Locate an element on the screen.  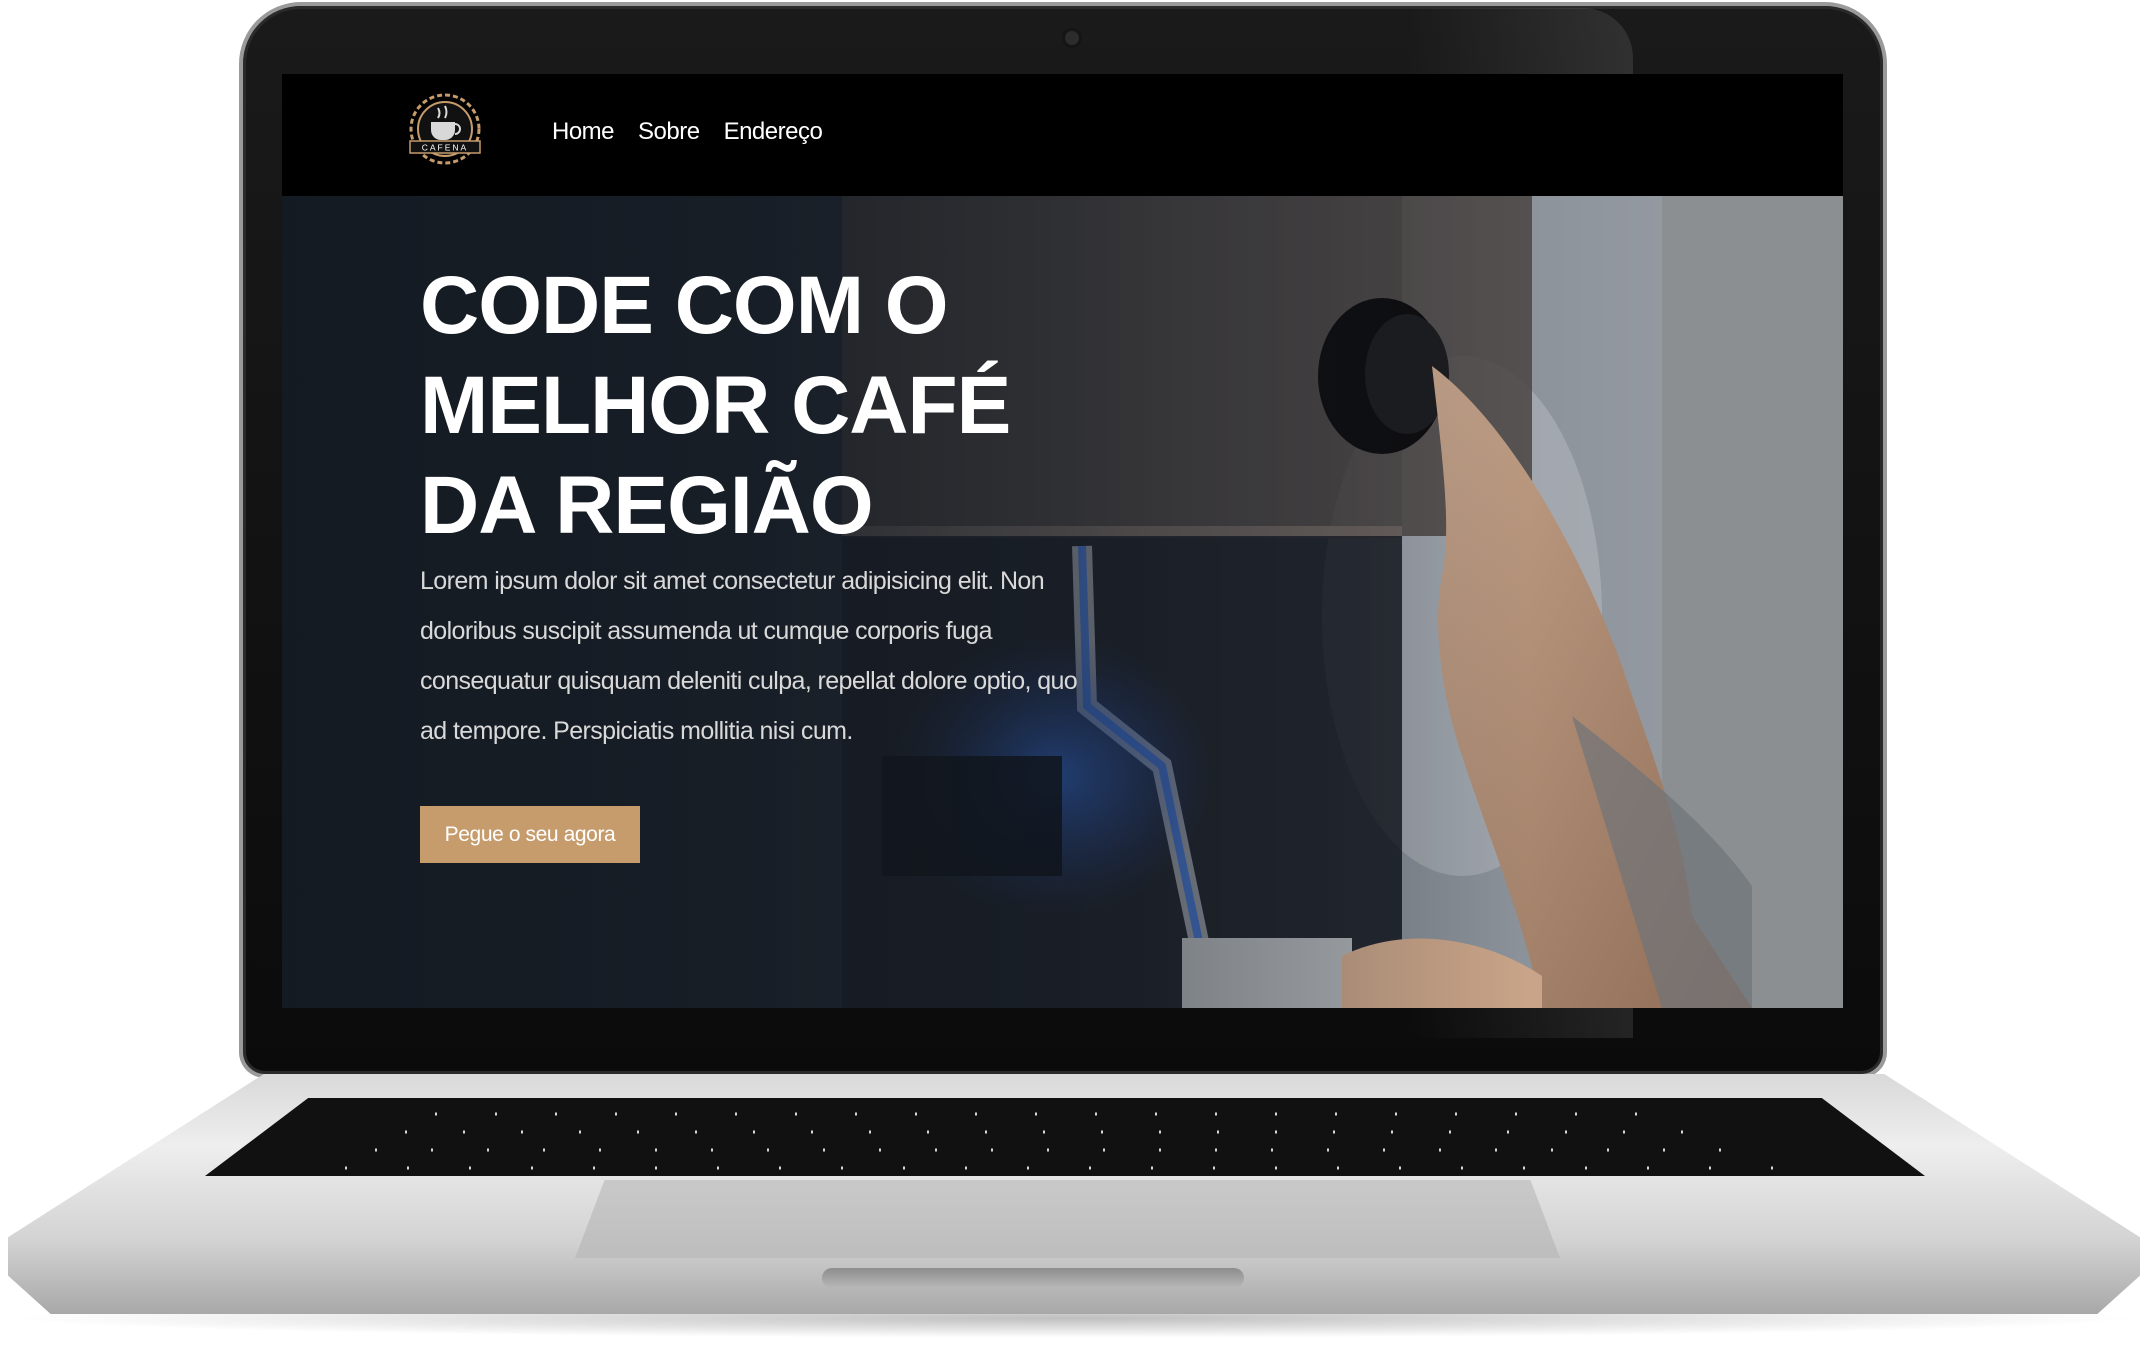
get-yours-now-button: Pegue o seu agora is located at coordinates (530, 834).